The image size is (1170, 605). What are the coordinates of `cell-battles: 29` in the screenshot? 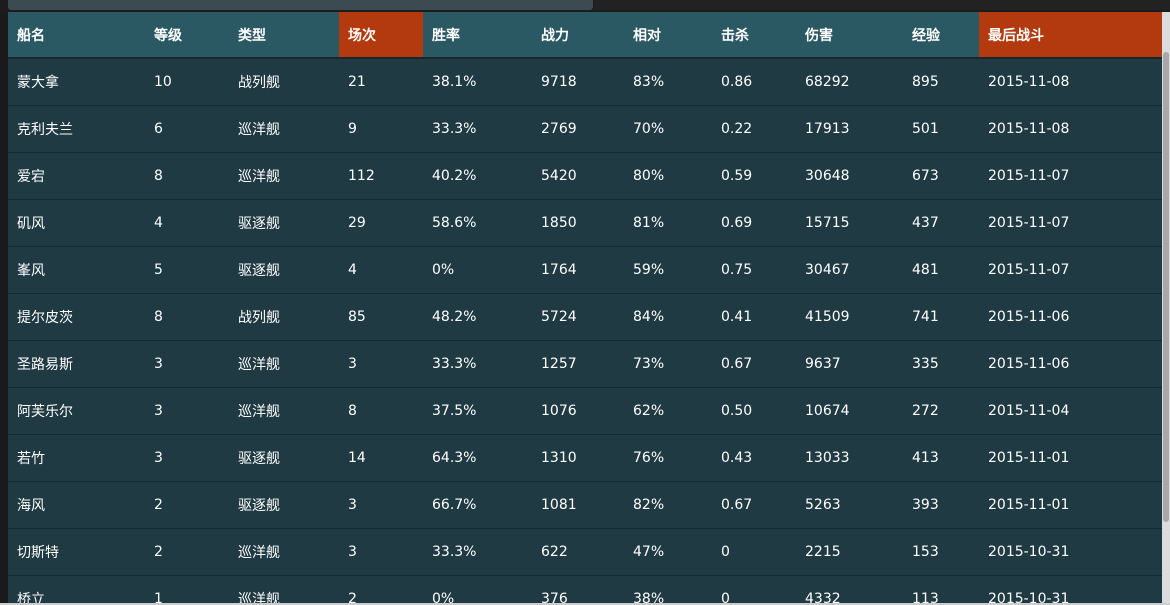 It's located at (381, 223).